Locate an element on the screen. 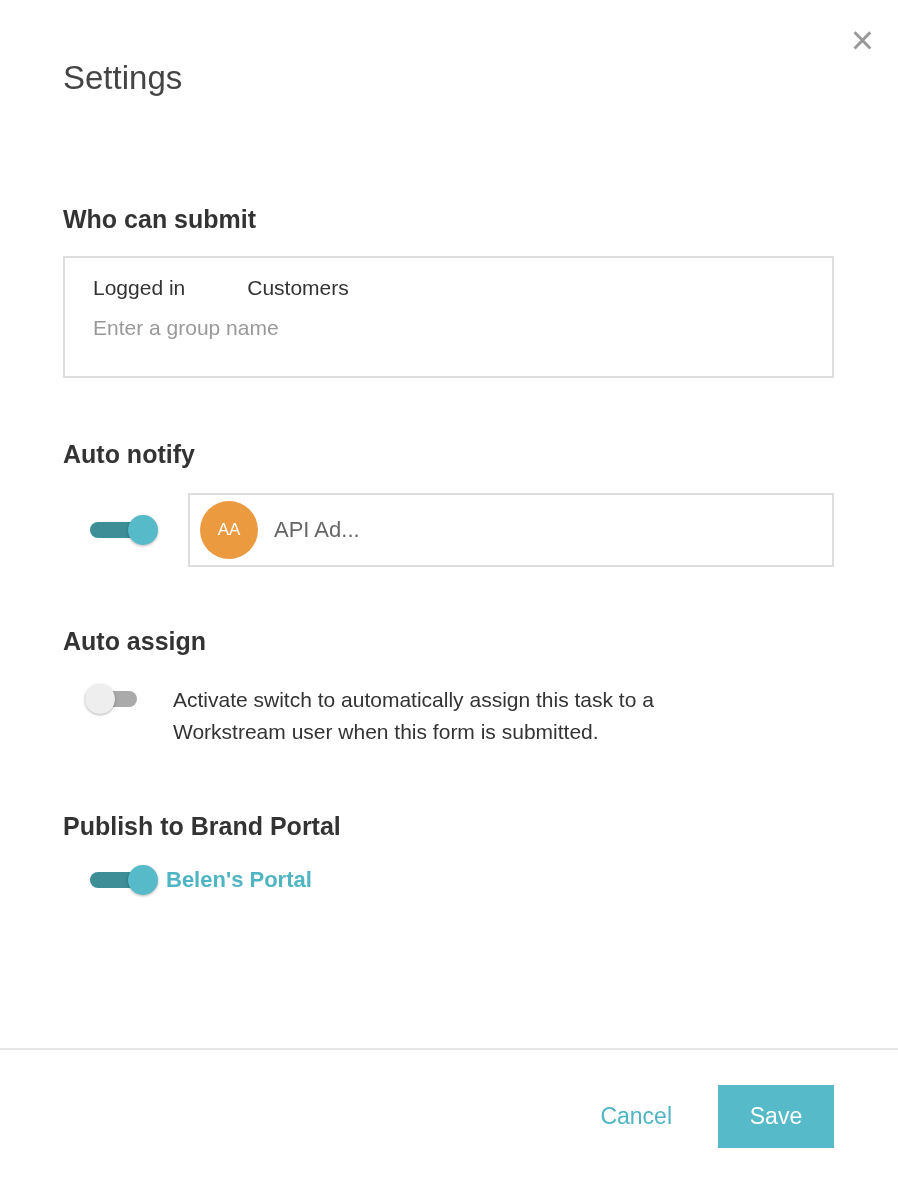 This screenshot has width=898, height=1182. description-text: Activate switch to automatically assign this task to a Workstream user when this form is submitted. is located at coordinates (414, 716).